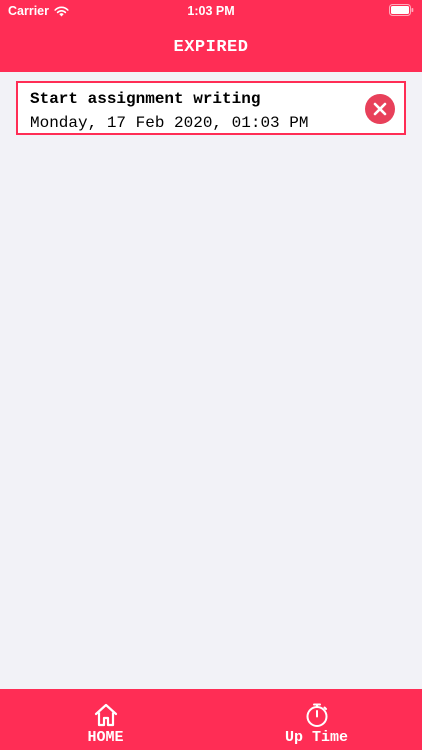  What do you see at coordinates (105, 715) in the screenshot?
I see `home-icon` at bounding box center [105, 715].